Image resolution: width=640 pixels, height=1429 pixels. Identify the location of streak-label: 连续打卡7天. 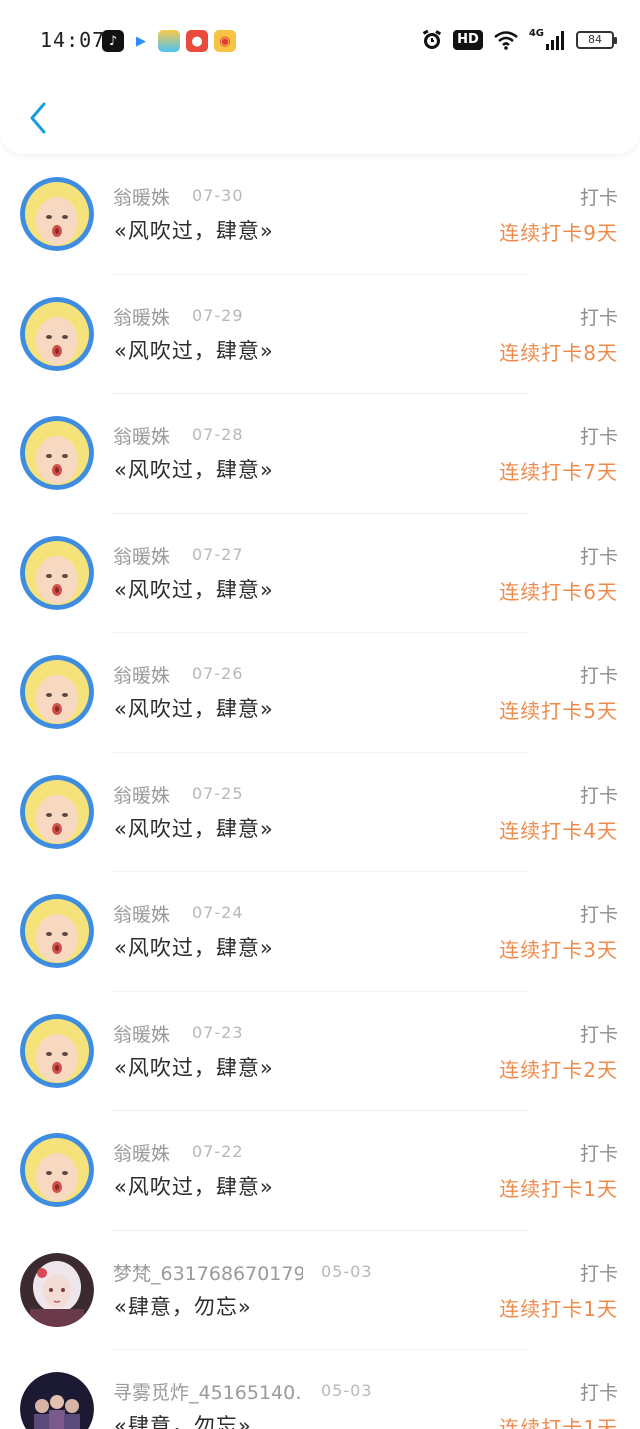
(558, 472).